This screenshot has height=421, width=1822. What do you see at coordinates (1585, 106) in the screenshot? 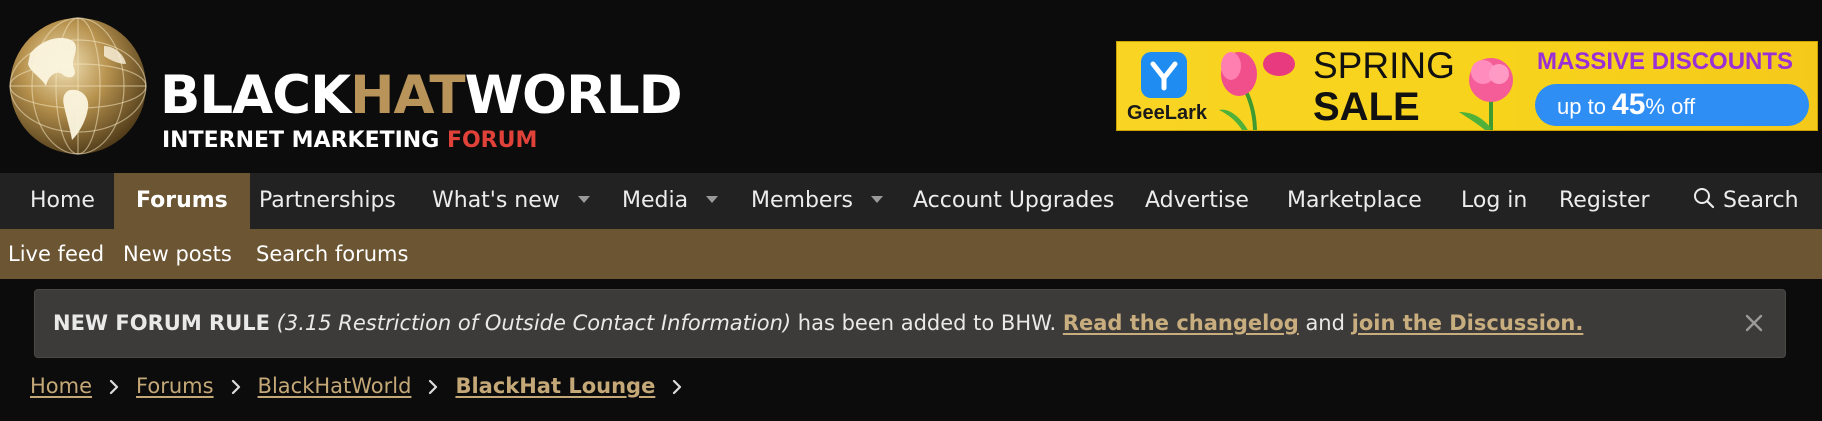
I see `ad-promo-prefix: up to` at bounding box center [1585, 106].